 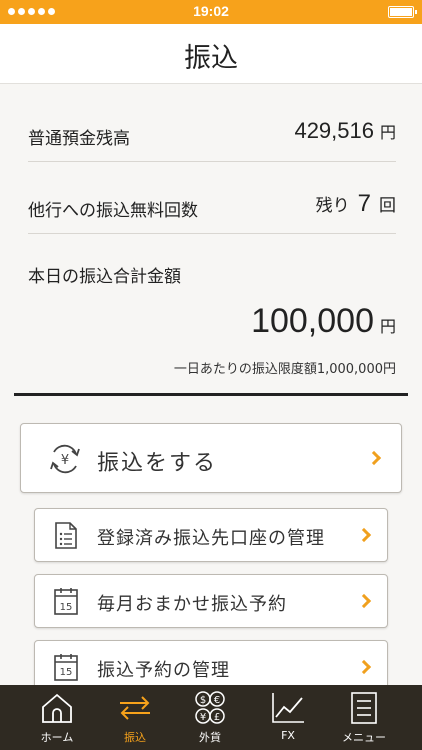 What do you see at coordinates (57, 708) in the screenshot?
I see `home-icon` at bounding box center [57, 708].